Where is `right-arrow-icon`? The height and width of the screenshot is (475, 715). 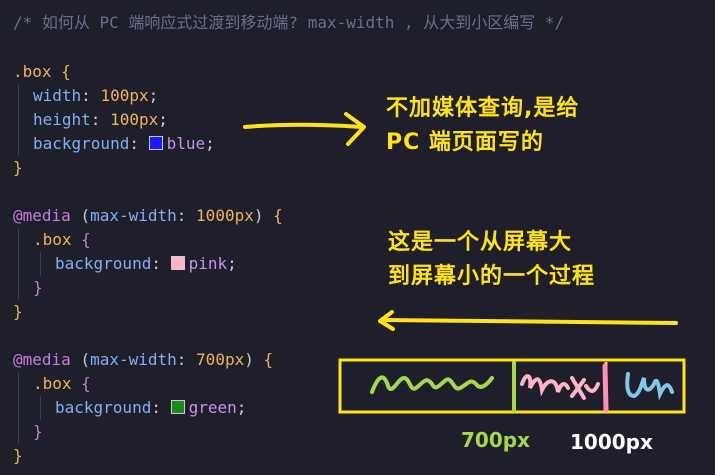
right-arrow-icon is located at coordinates (303, 125).